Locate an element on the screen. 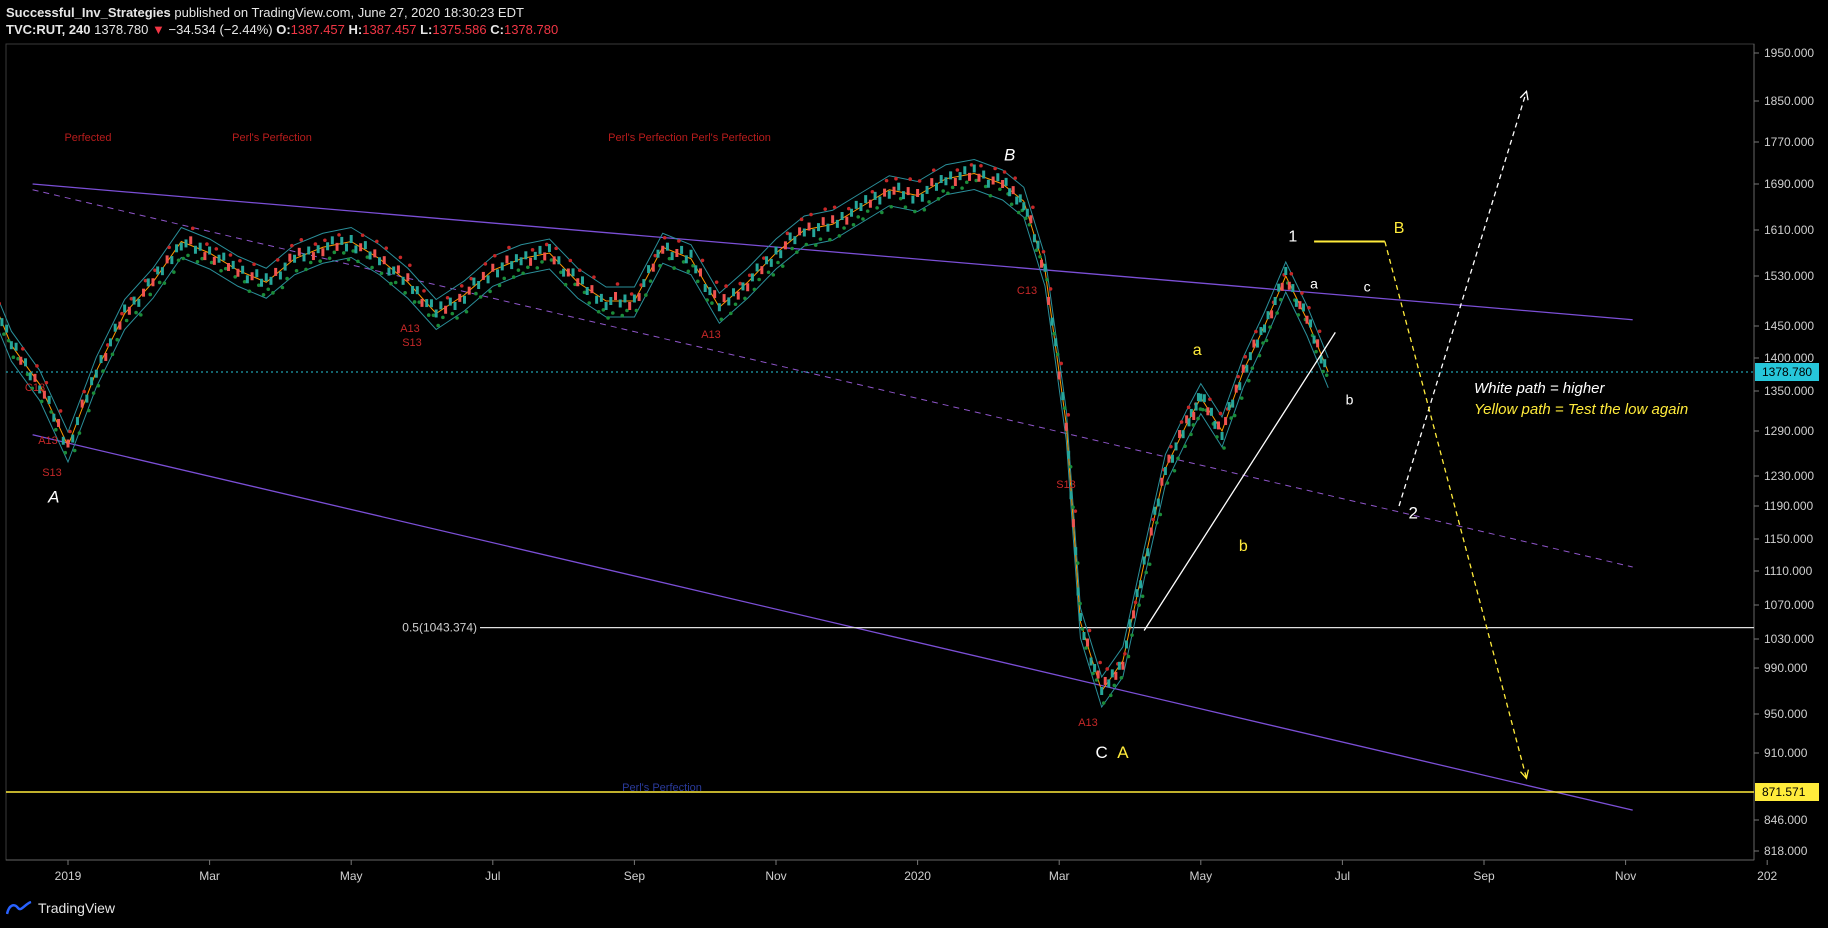  y-tick-label: 1190.000 is located at coordinates (1788, 506).